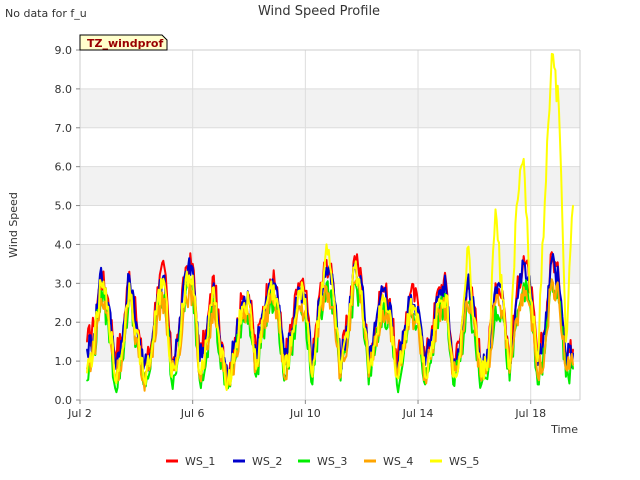 This screenshot has width=640, height=480. What do you see at coordinates (13, 225) in the screenshot?
I see `y-axis-label: Wind Speed` at bounding box center [13, 225].